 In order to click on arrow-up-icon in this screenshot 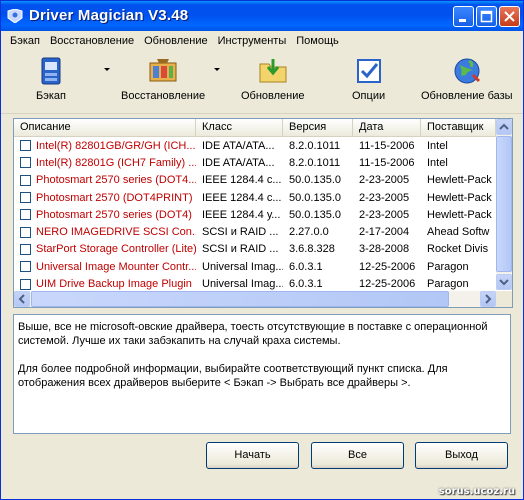, I will do `click(504, 126)`.